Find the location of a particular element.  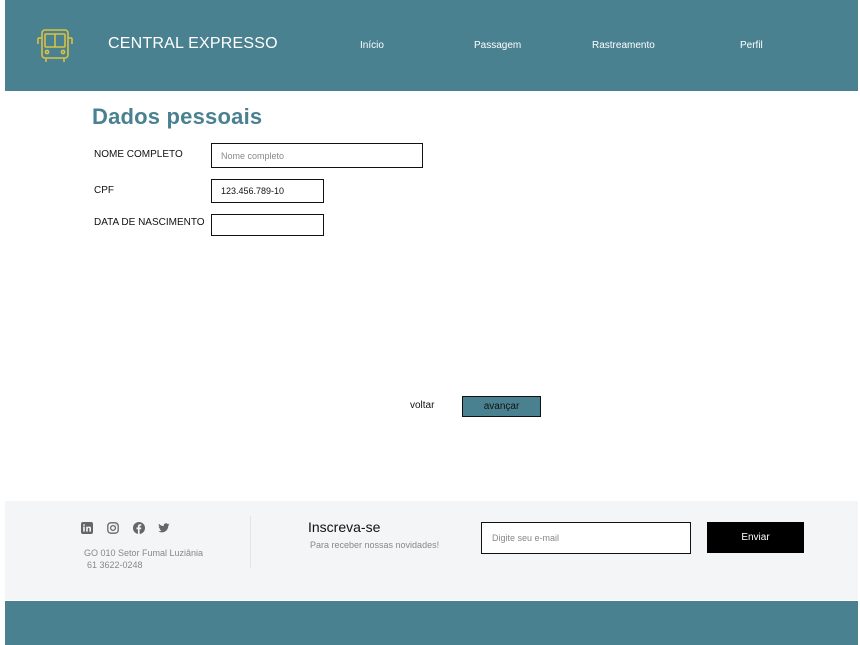

nav-perfil: Perfil is located at coordinates (751, 45).